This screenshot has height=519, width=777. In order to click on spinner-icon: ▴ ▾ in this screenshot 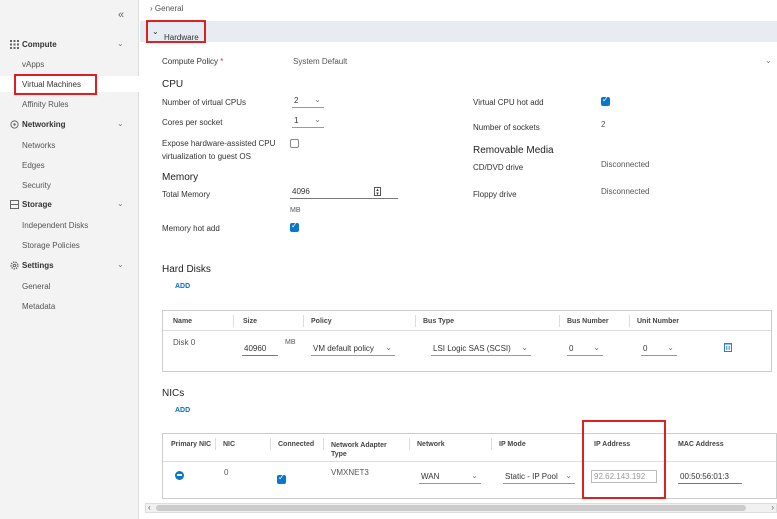, I will do `click(377, 192)`.